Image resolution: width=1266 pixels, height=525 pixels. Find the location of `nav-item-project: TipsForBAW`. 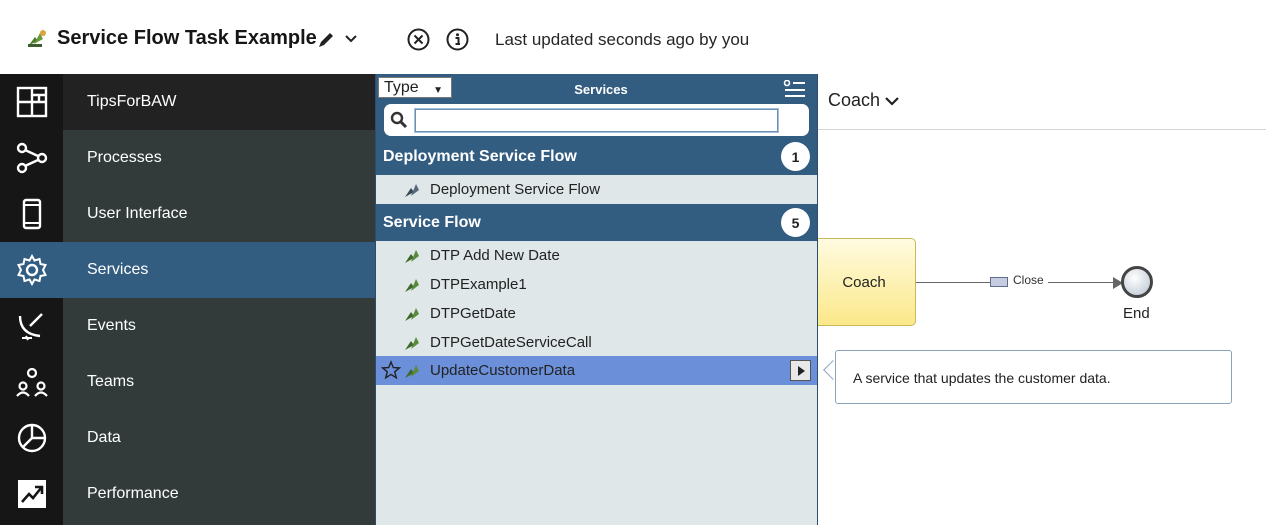

nav-item-project: TipsForBAW is located at coordinates (219, 102).